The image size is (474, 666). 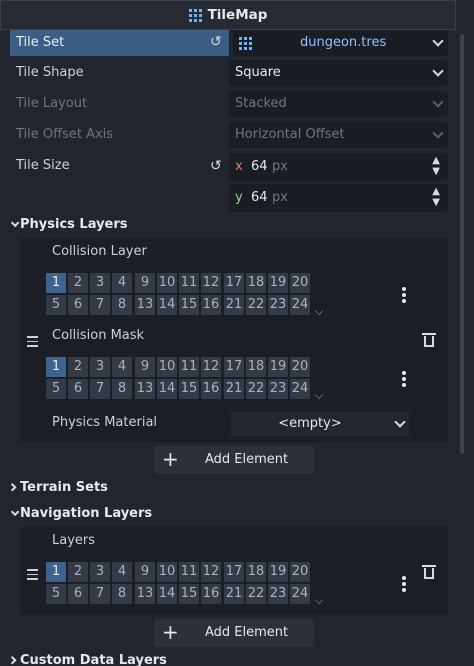 I want to click on section-physics-layers: Physics Layers, so click(x=69, y=224).